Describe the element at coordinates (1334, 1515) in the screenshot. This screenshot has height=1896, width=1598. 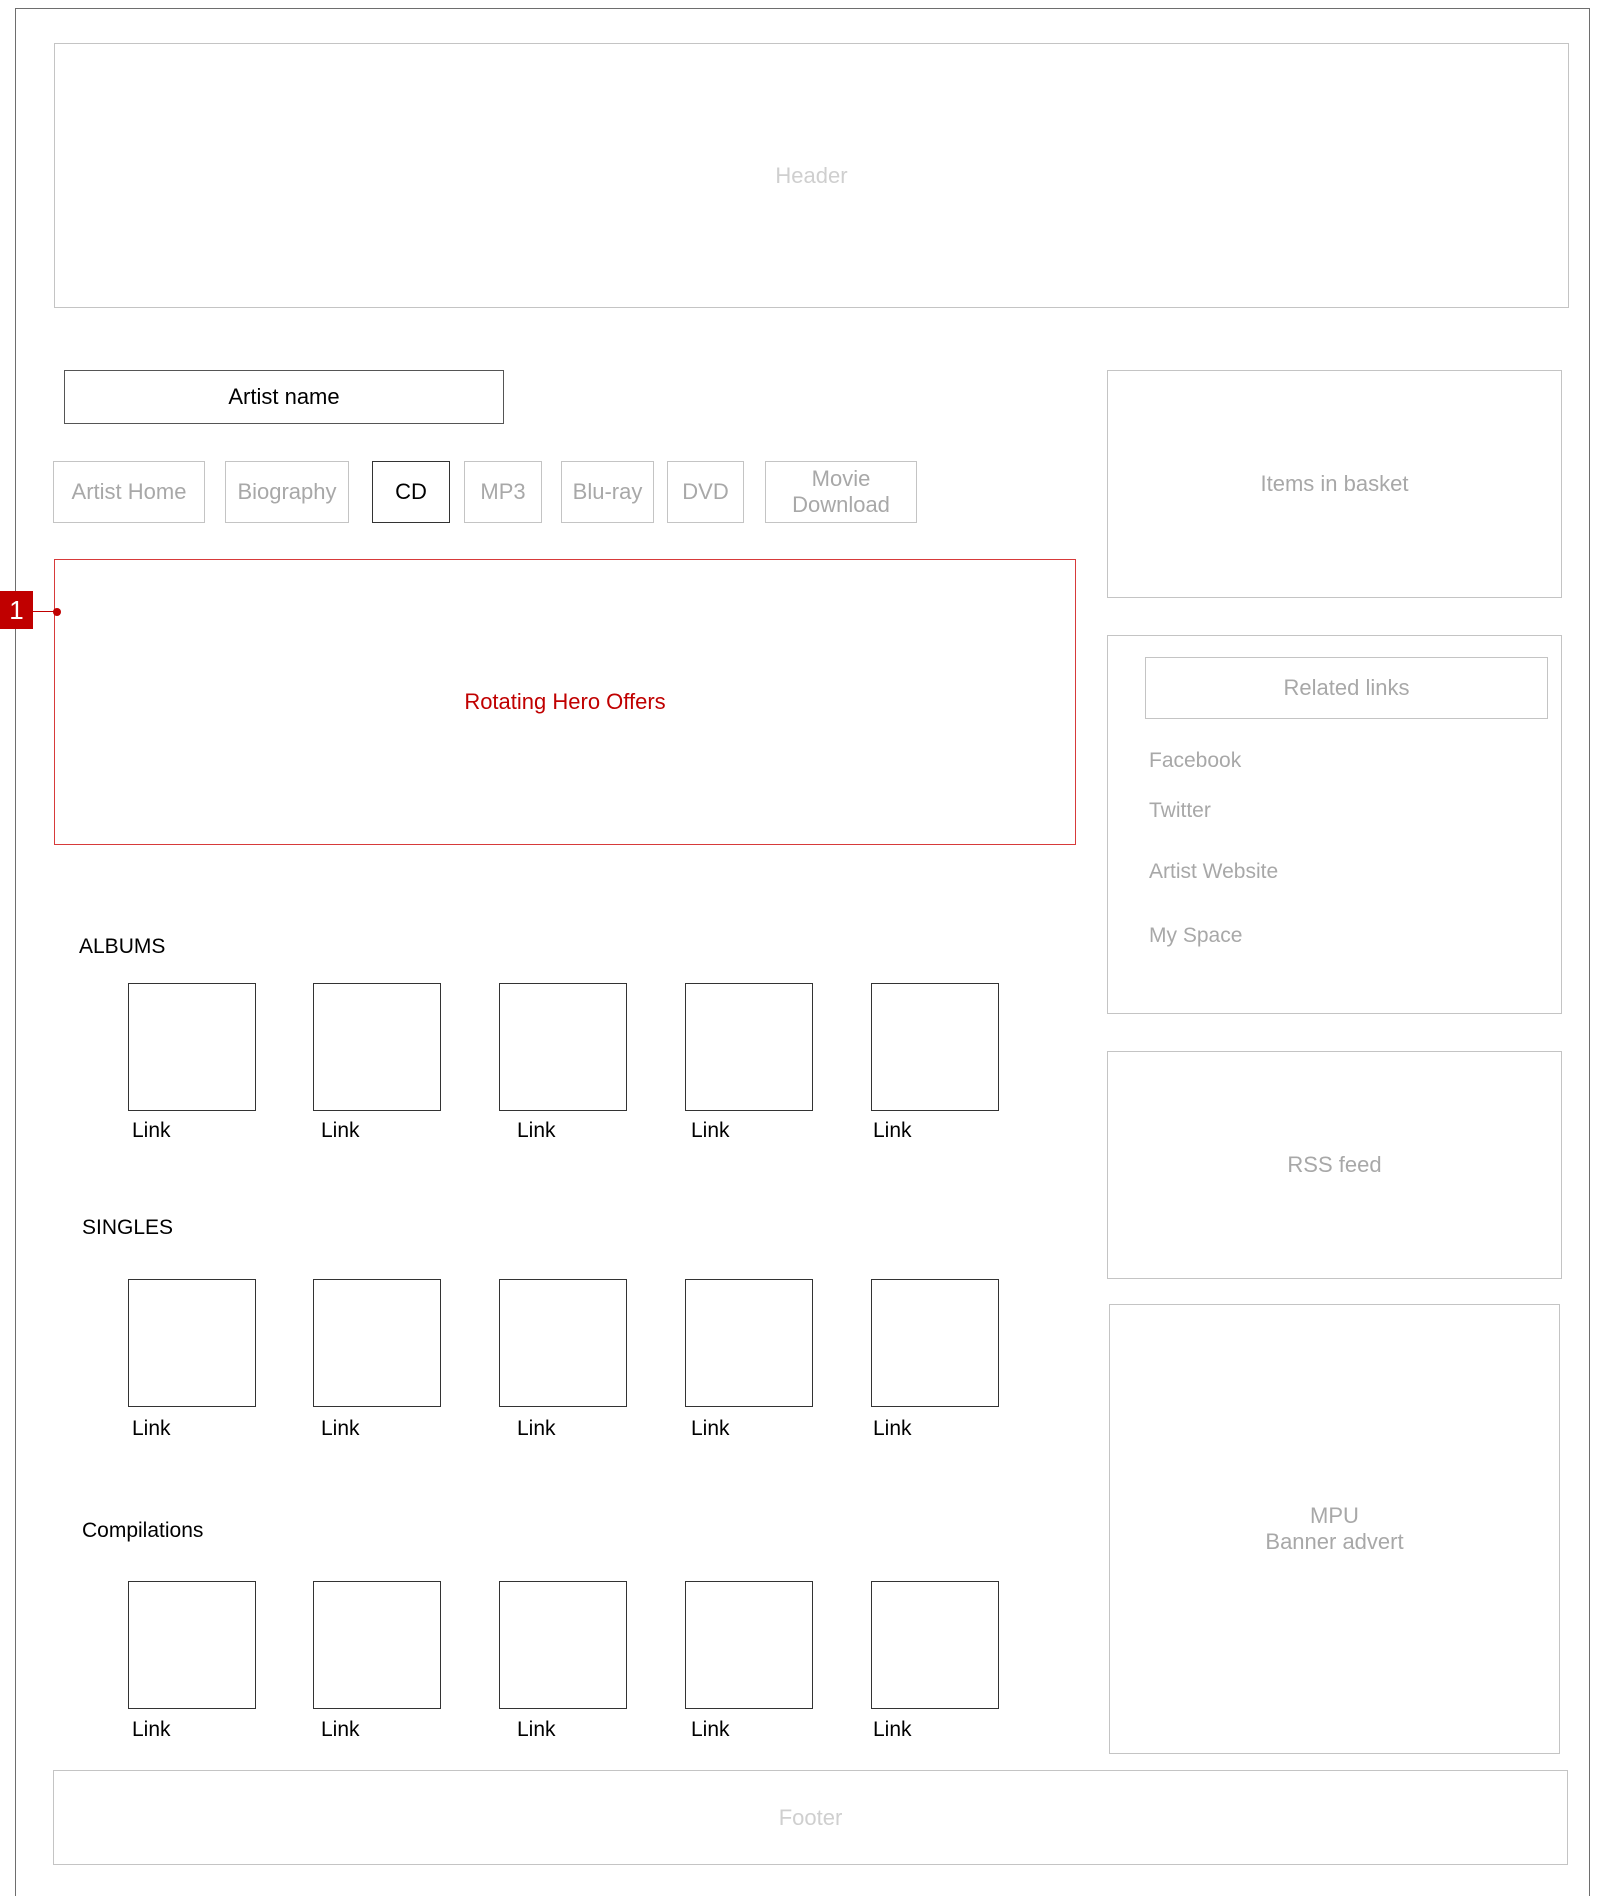
I see `mpu-label-line1: MPU` at that location.